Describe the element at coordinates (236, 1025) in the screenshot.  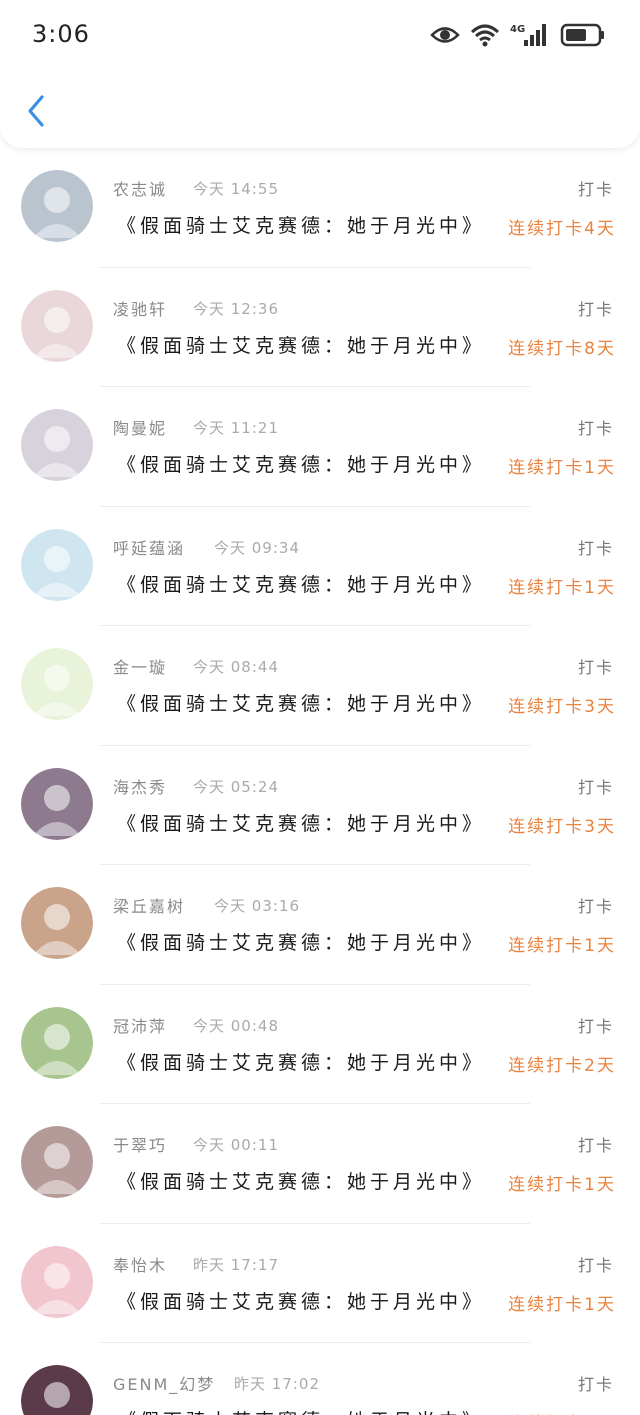
I see `checkin-time: 今天 00:48` at that location.